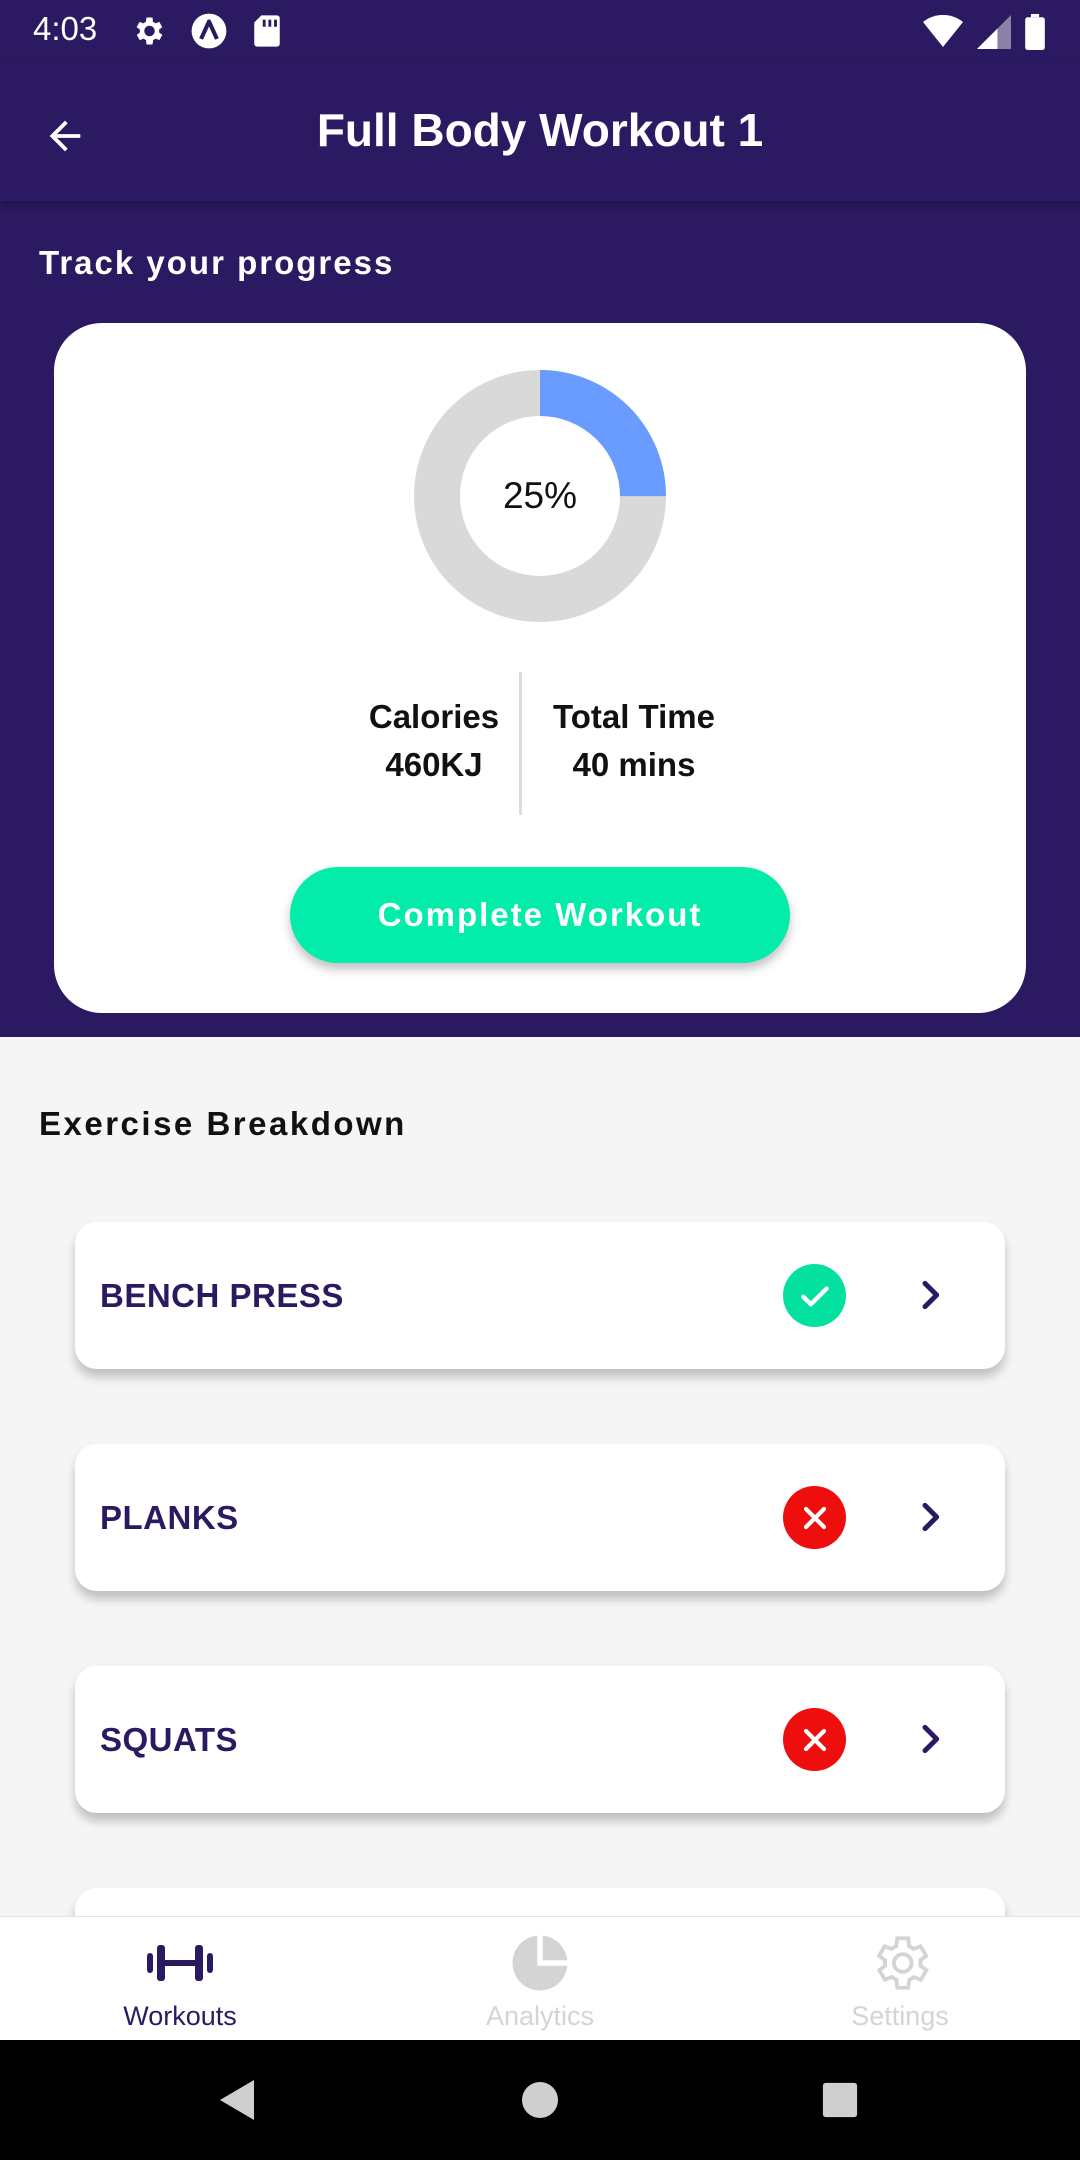  Describe the element at coordinates (520, 743) in the screenshot. I see `stat-divider` at that location.